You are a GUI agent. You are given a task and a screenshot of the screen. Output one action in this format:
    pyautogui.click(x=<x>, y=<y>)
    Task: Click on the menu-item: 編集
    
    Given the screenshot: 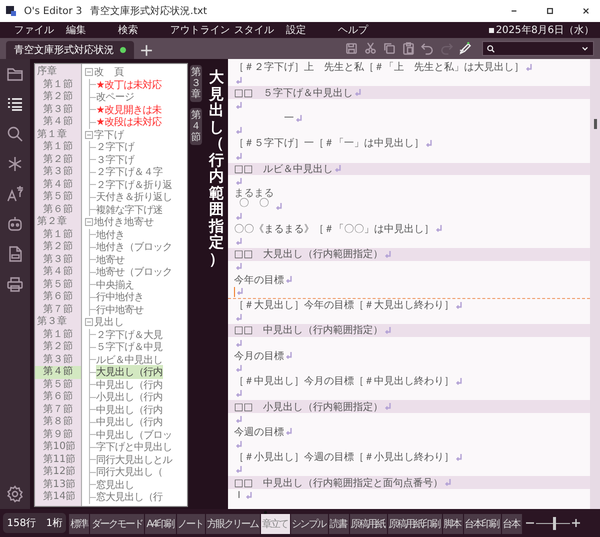 What is the action you would take?
    pyautogui.click(x=92, y=30)
    